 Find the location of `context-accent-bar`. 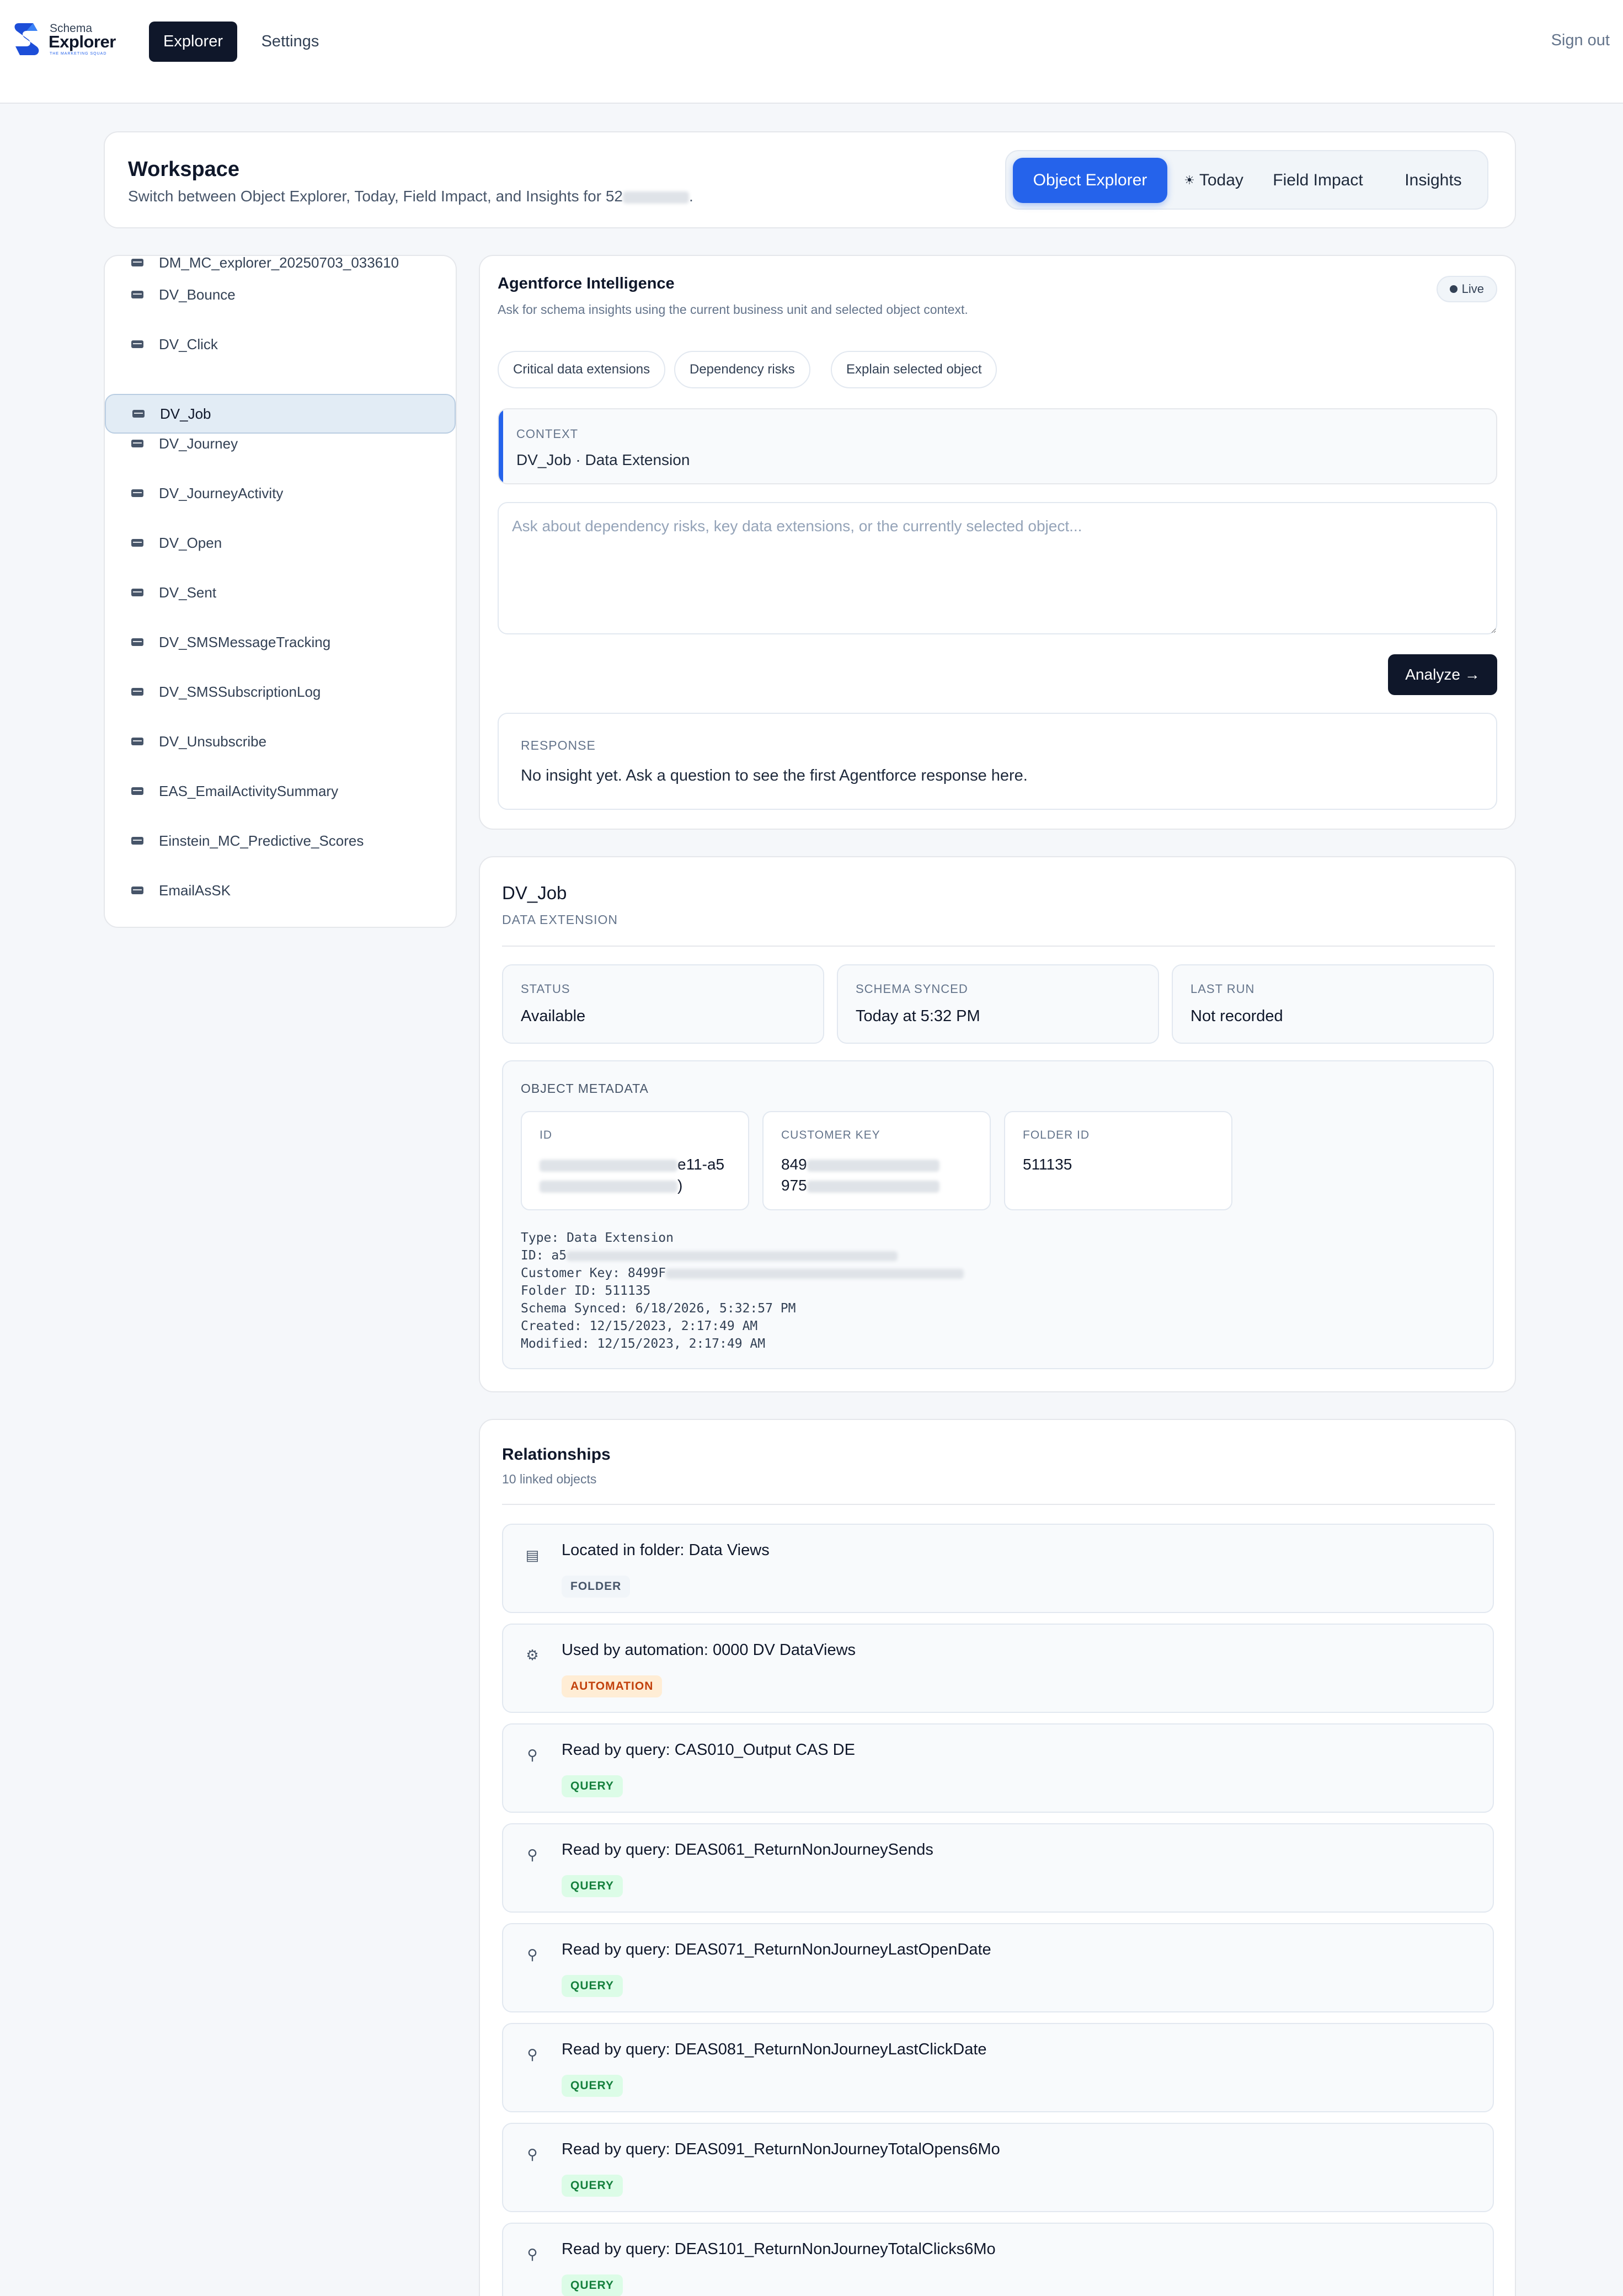

context-accent-bar is located at coordinates (501, 446).